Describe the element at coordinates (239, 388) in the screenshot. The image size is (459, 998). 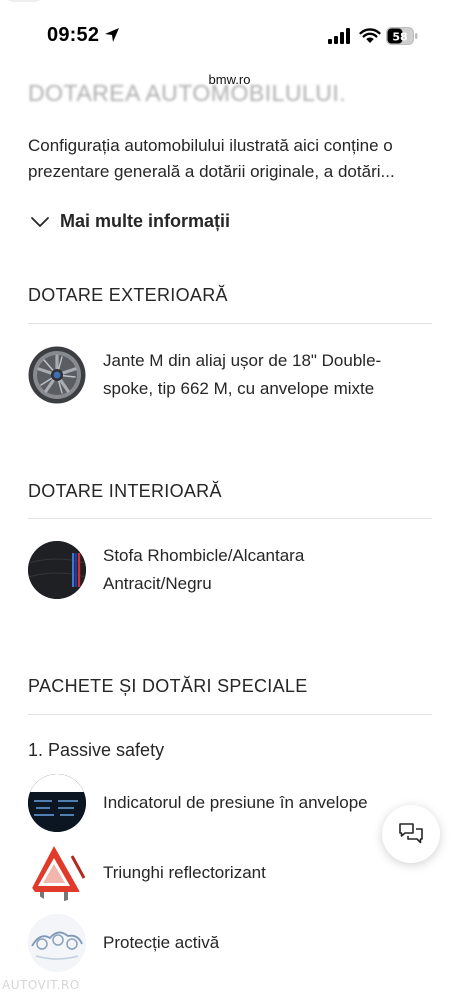
I see `exterior-item-line-2: spoke, tip 662 M, cu anvelope mixte` at that location.